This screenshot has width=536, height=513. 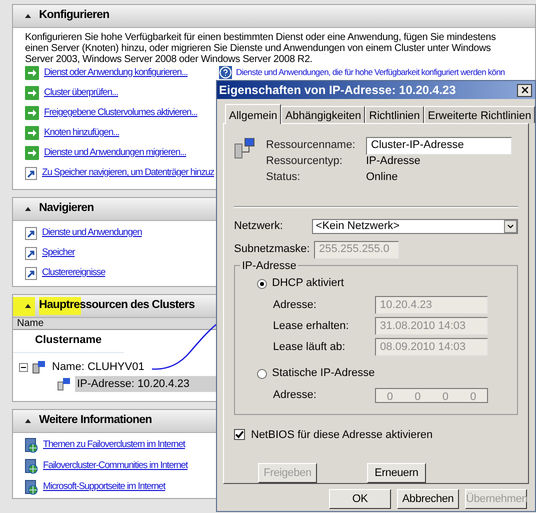 I want to click on window-title: Eigenschaften von IP-Adresse: 10.20.4.23, so click(x=337, y=90).